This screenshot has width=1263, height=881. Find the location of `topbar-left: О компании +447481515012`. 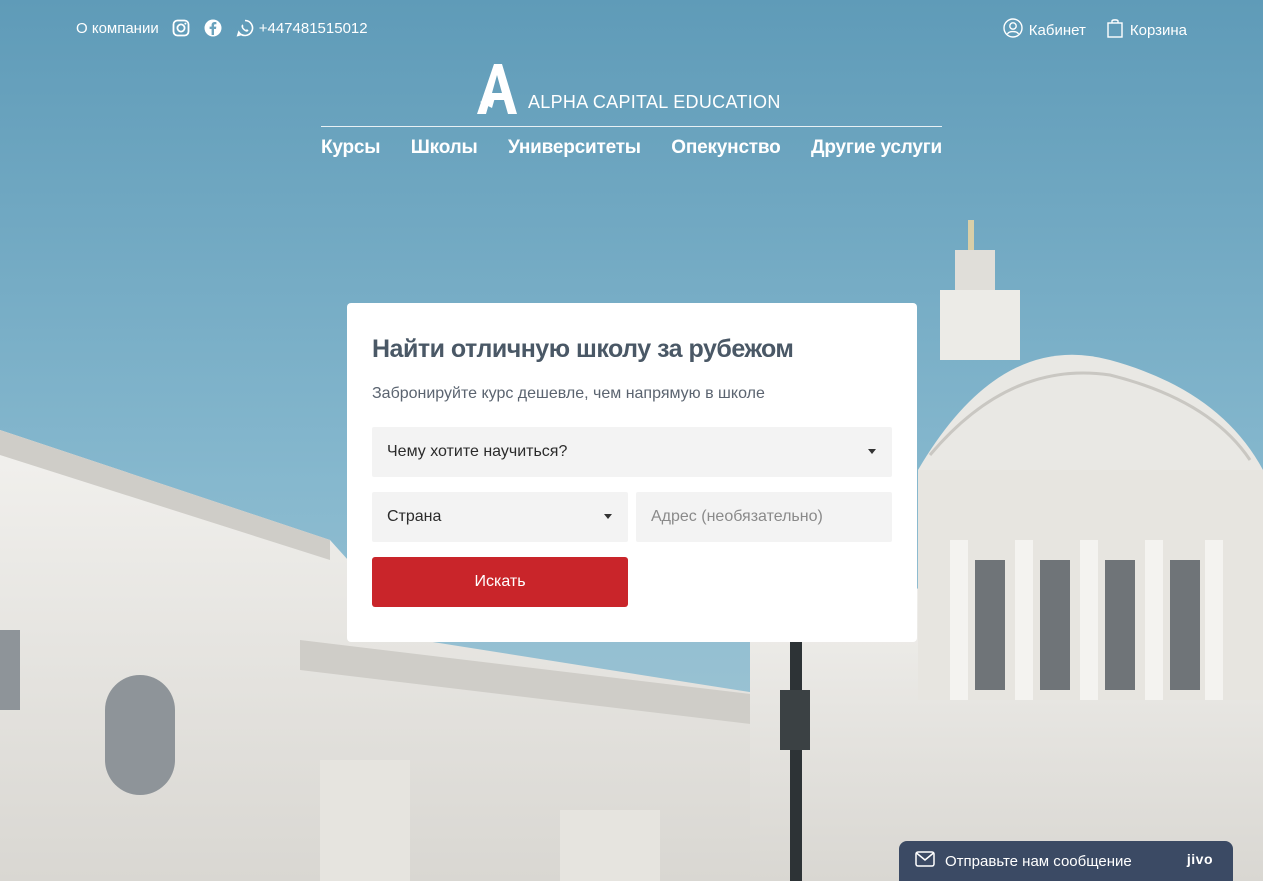

topbar-left: О компании +447481515012 is located at coordinates (222, 28).